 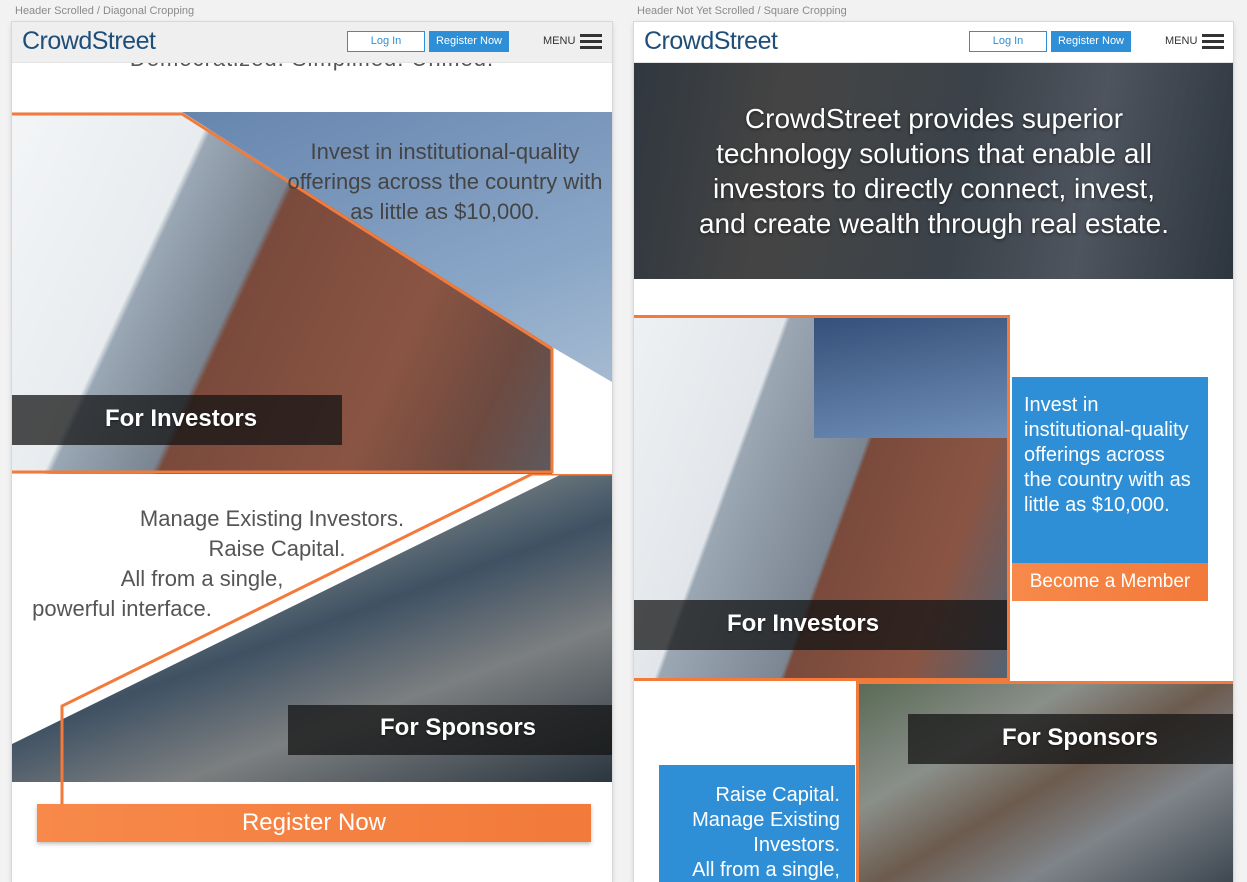 What do you see at coordinates (314, 823) in the screenshot?
I see `register-now-button: Register Now` at bounding box center [314, 823].